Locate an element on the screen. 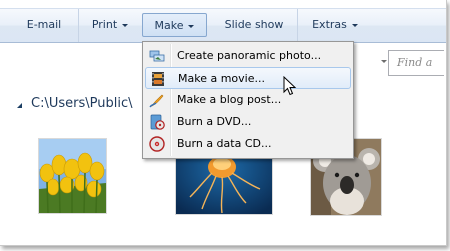 This screenshot has height=251, width=450. blog-pen-icon is located at coordinates (156, 101).